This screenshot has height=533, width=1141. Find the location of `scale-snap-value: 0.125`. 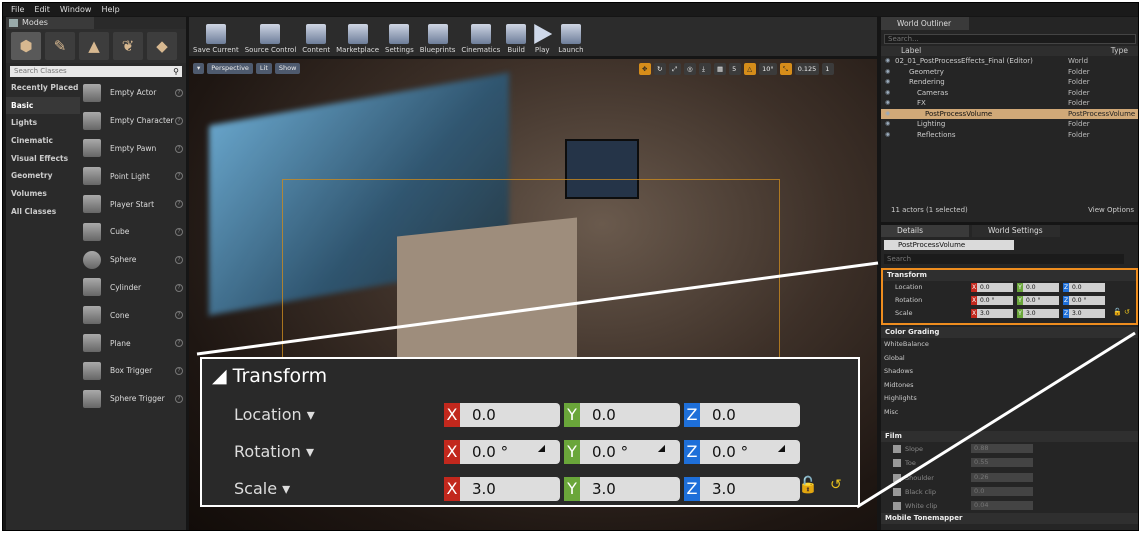

scale-snap-value: 0.125 is located at coordinates (807, 69).